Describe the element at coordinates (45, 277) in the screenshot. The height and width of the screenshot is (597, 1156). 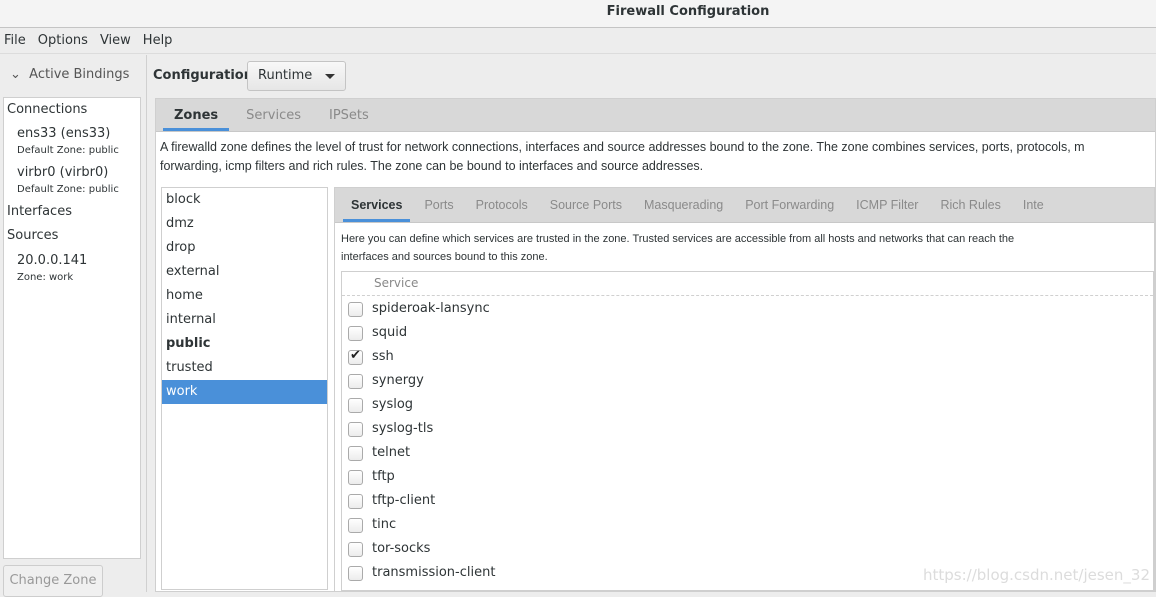
I see `source-zone: Zone: work` at that location.